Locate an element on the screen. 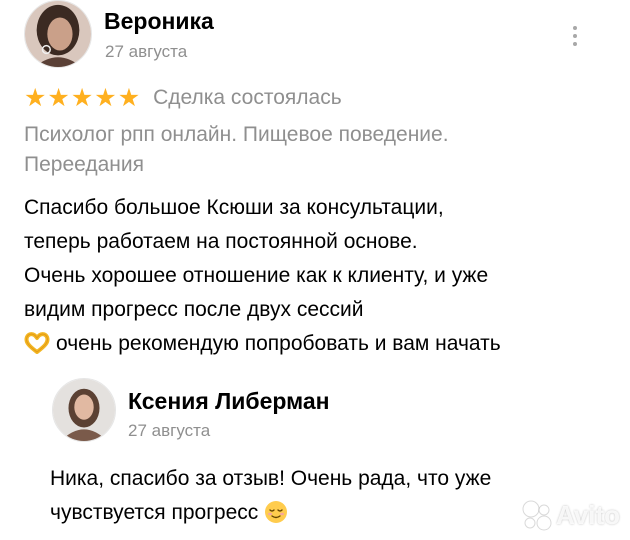 The width and height of the screenshot is (630, 540). review-date: 27 августа is located at coordinates (146, 51).